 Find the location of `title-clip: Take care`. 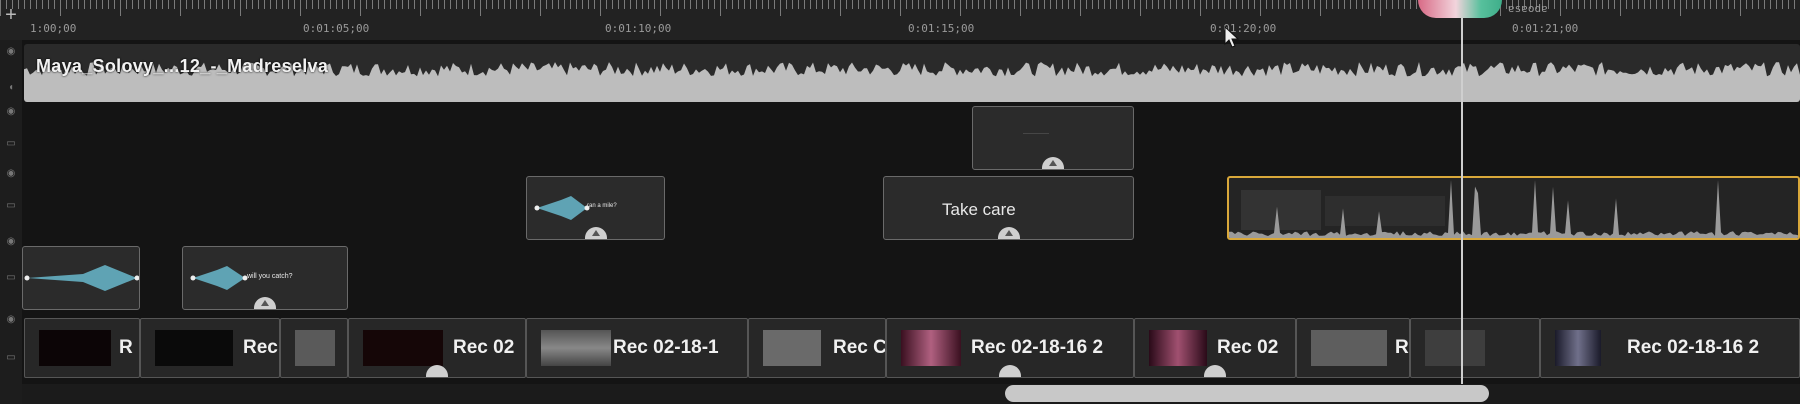

title-clip: Take care is located at coordinates (1008, 208).